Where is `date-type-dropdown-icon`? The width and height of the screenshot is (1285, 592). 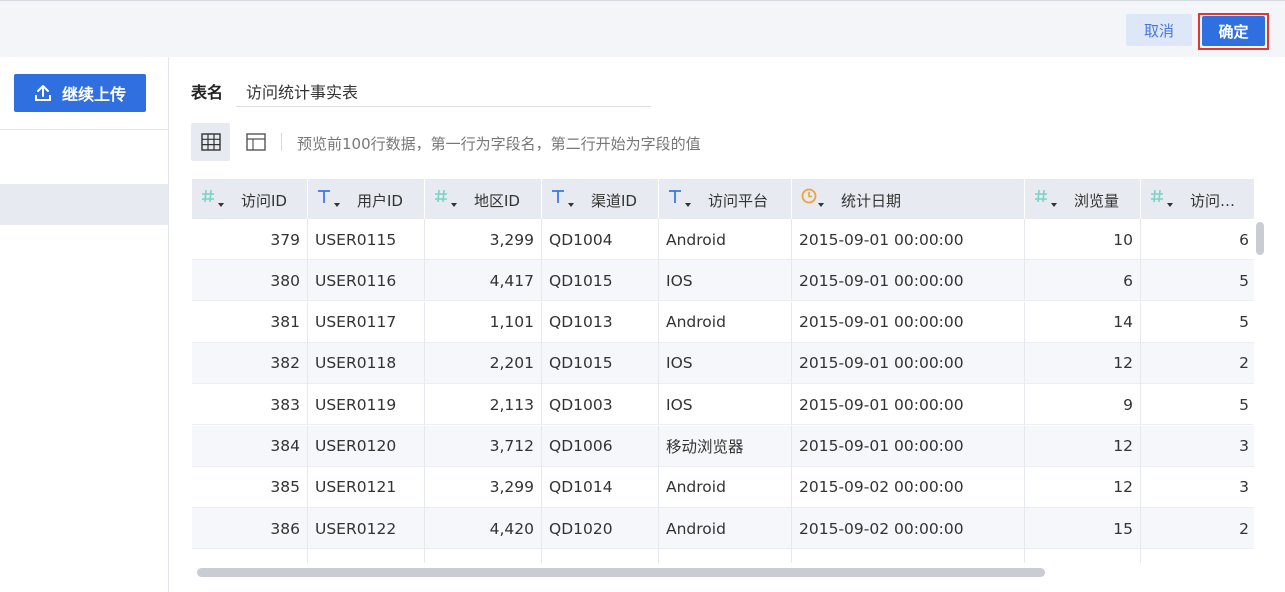
date-type-dropdown-icon is located at coordinates (815, 199).